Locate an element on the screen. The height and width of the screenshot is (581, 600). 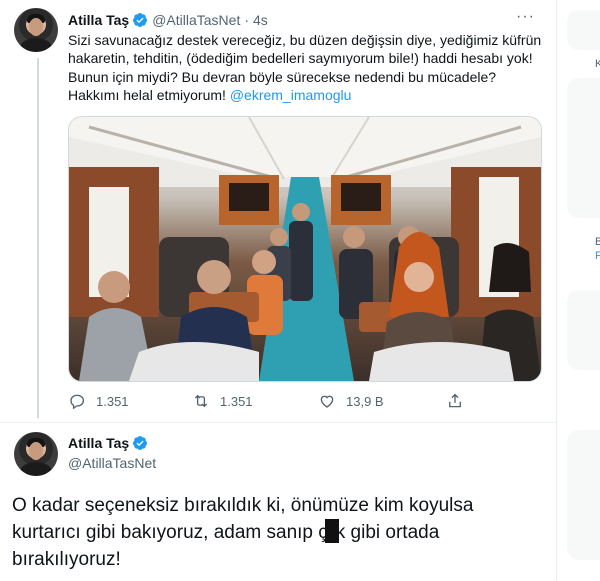
tweet-time: 4s is located at coordinates (260, 20).